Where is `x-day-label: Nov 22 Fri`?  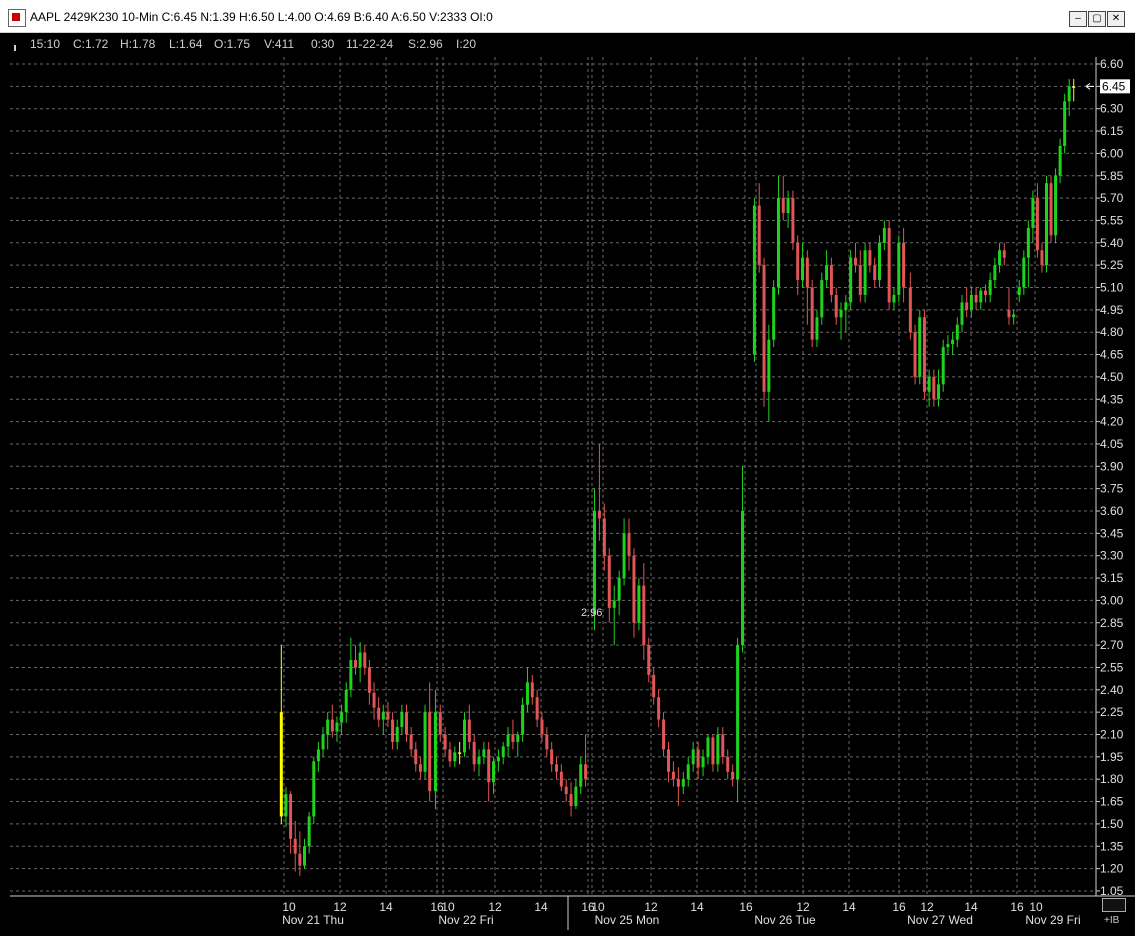 x-day-label: Nov 22 Fri is located at coordinates (465, 920).